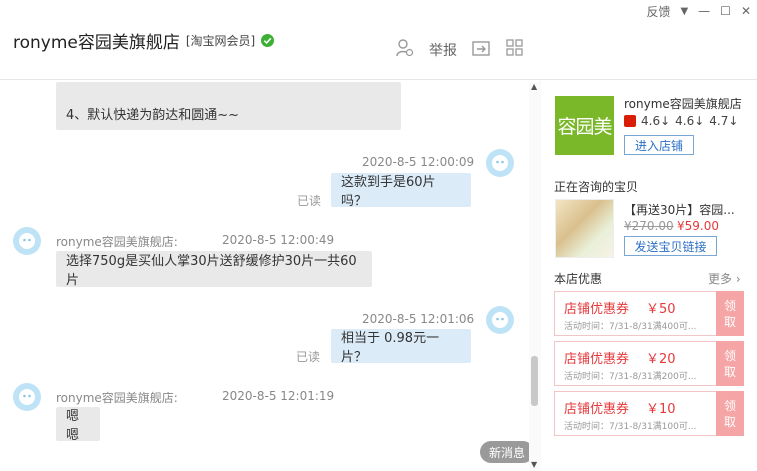  What do you see at coordinates (507, 452) in the screenshot?
I see `new-message-button: 新消息` at bounding box center [507, 452].